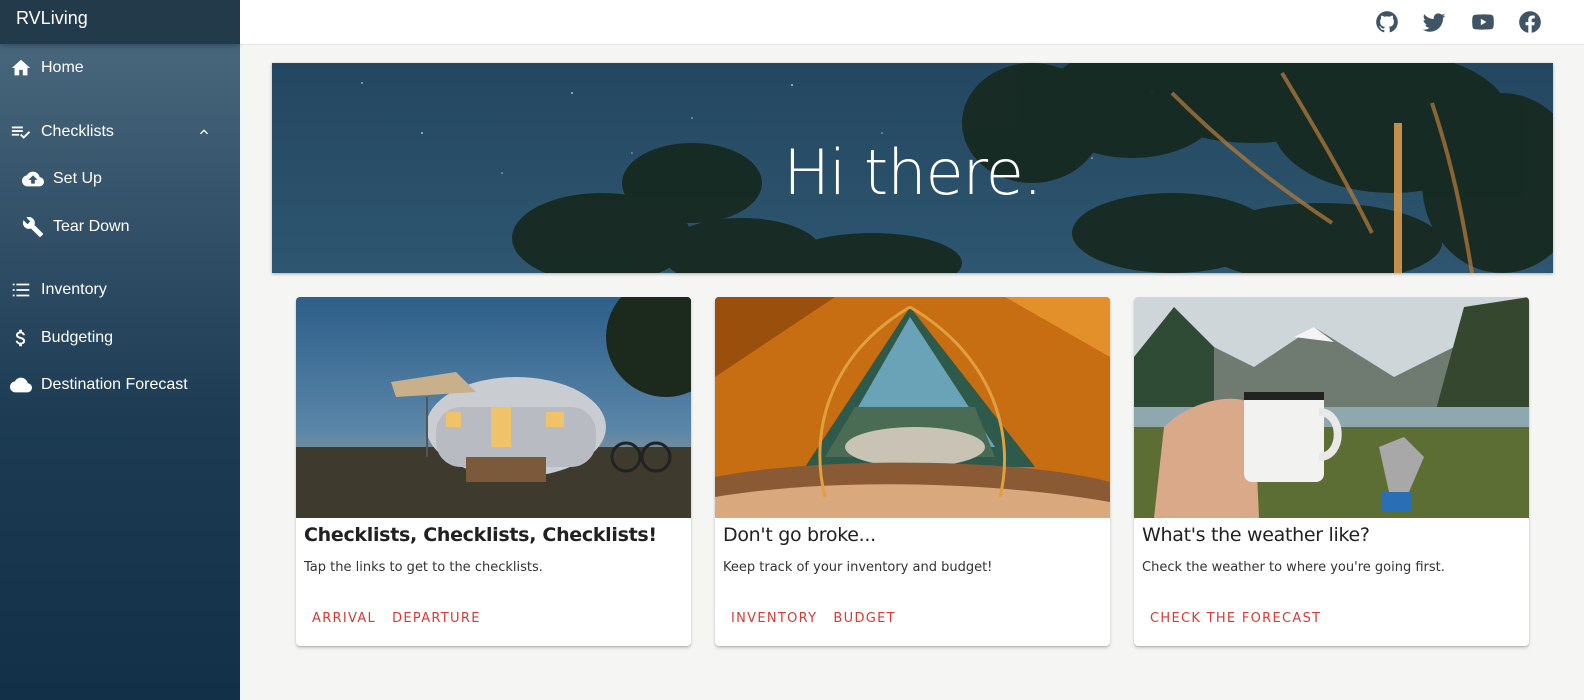 This screenshot has width=1584, height=700. Describe the element at coordinates (1434, 22) in the screenshot. I see `twitter-icon` at that location.